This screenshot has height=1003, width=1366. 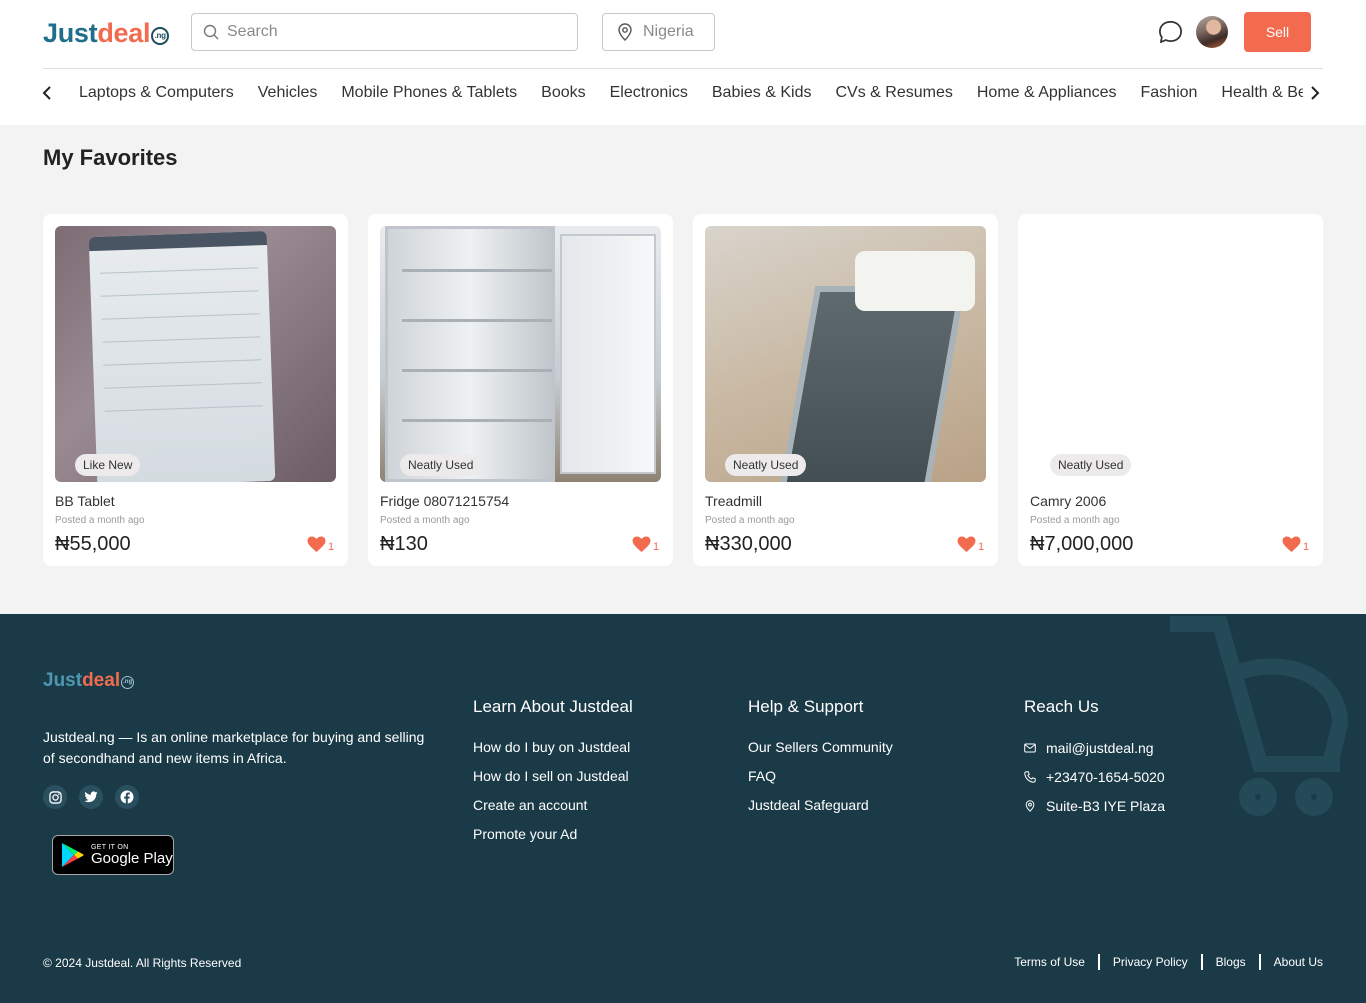 I want to click on search-box, so click(x=384, y=32).